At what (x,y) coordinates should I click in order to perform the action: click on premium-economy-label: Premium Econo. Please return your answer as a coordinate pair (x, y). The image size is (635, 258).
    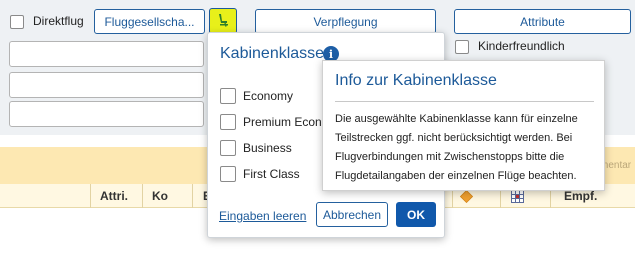
    Looking at the image, I should click on (286, 122).